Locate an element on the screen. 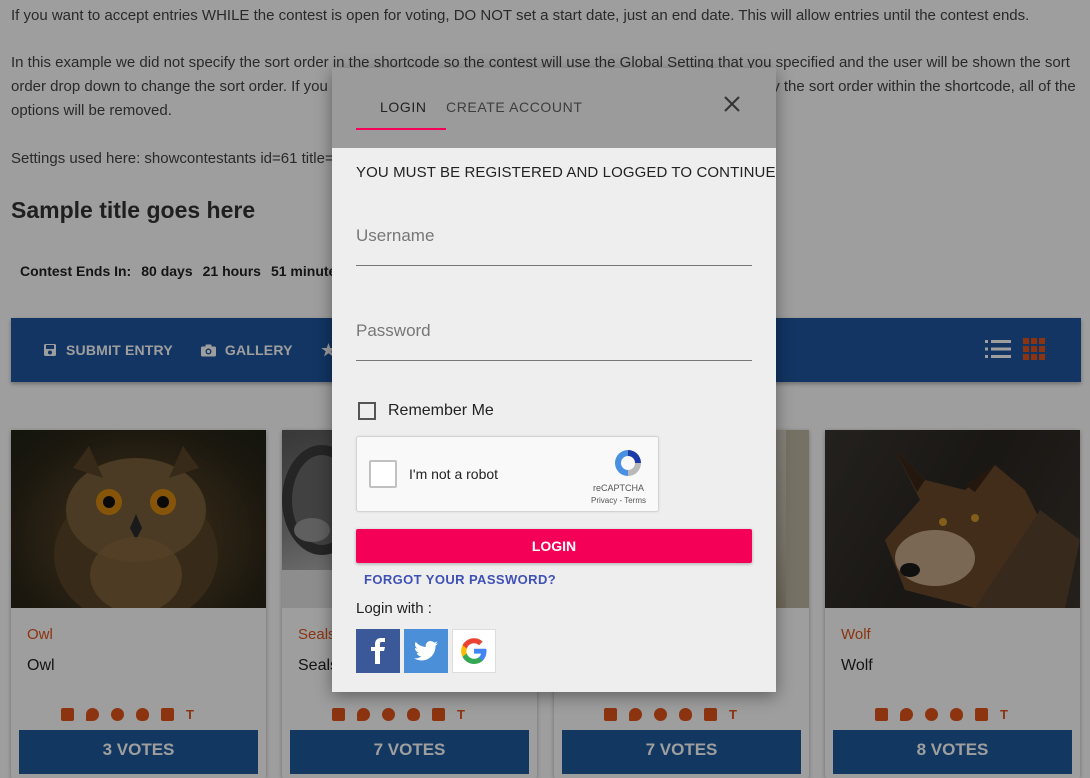 Image resolution: width=1090 pixels, height=778 pixels. username-field: Username is located at coordinates (554, 246).